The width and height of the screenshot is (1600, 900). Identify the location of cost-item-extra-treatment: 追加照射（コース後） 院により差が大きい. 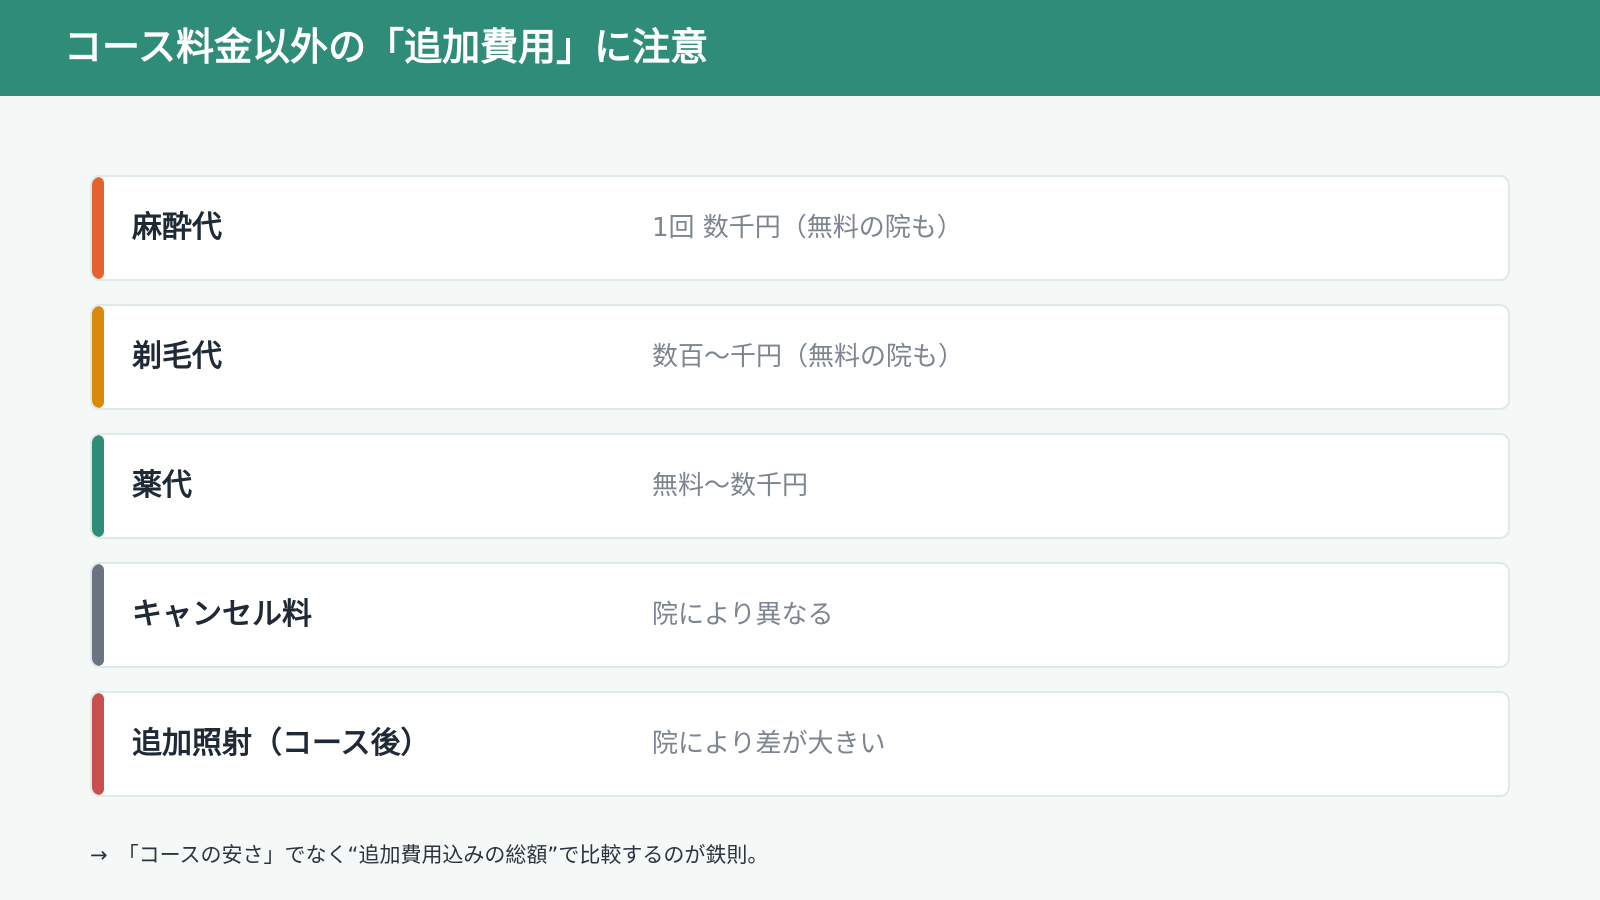
(800, 744).